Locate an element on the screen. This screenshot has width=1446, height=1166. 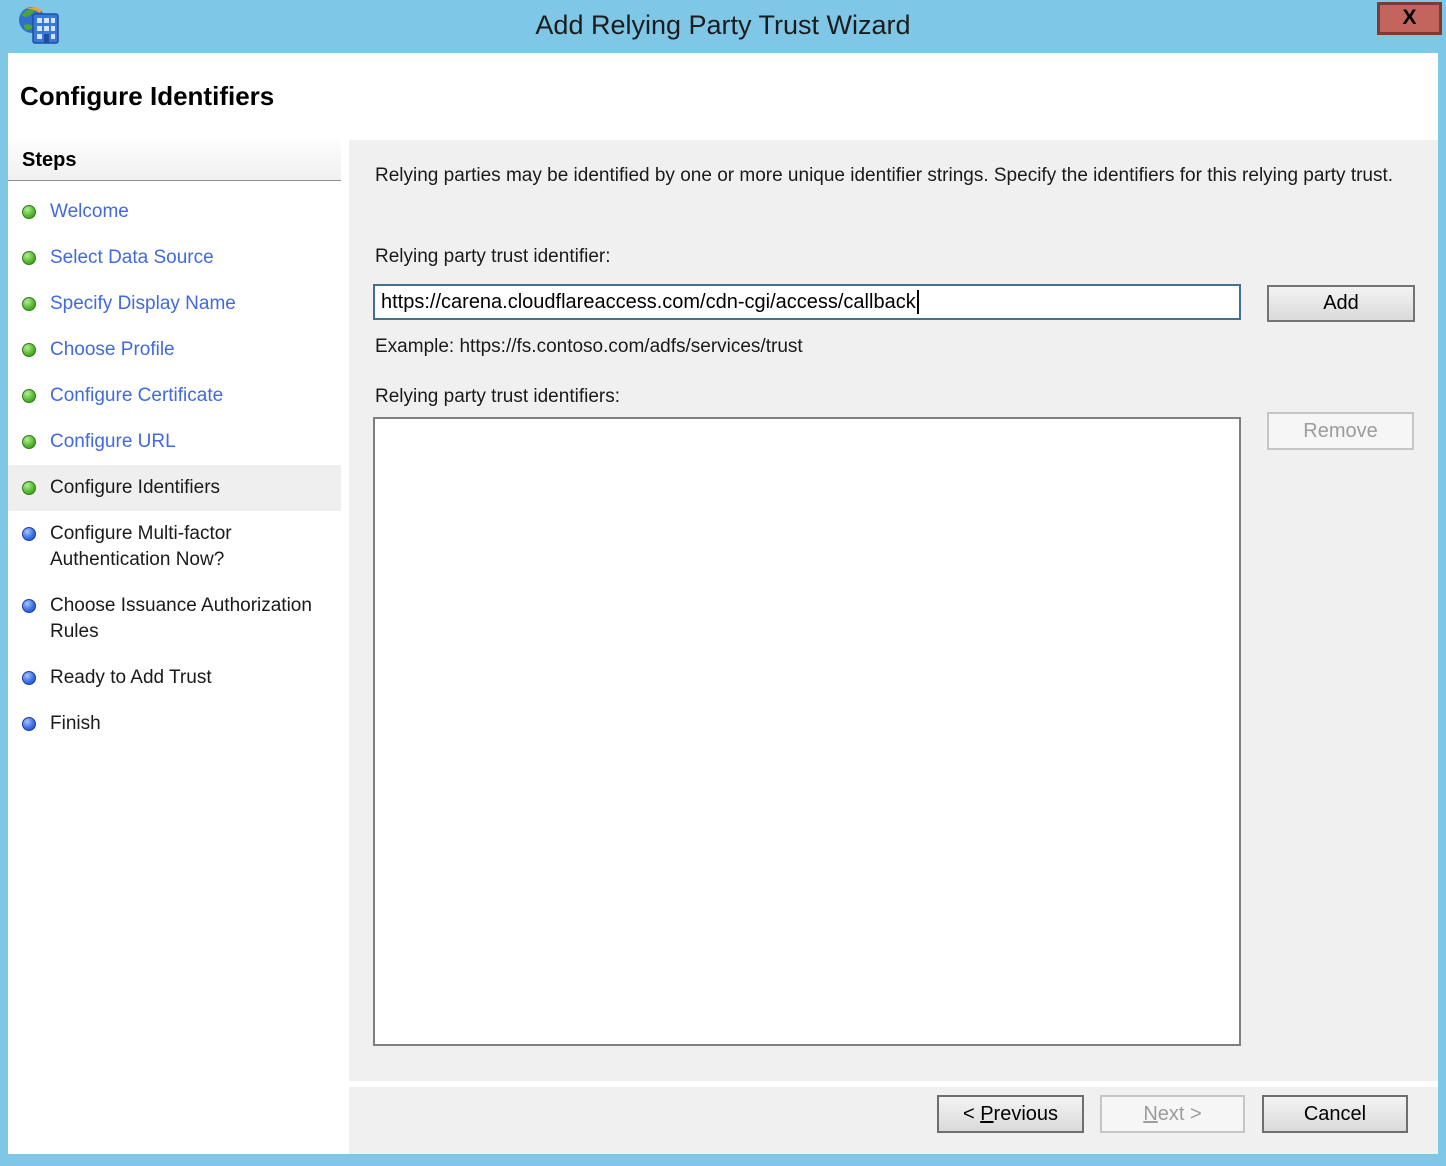
step-label: Choose Profile is located at coordinates (112, 349).